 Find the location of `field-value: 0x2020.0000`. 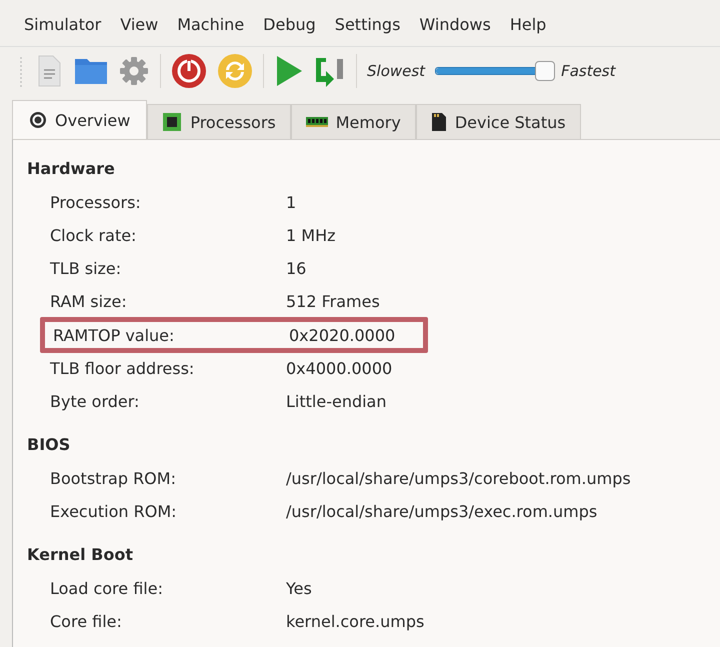

field-value: 0x2020.0000 is located at coordinates (342, 335).